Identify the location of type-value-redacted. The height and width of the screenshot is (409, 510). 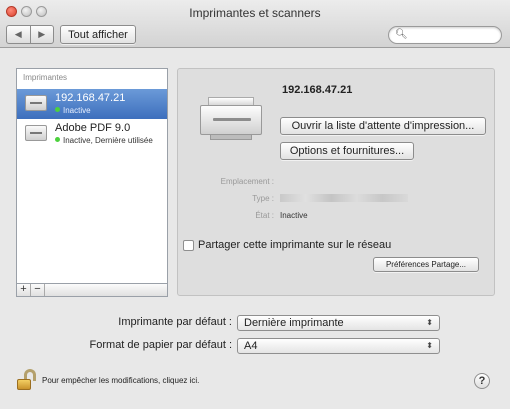
(344, 198).